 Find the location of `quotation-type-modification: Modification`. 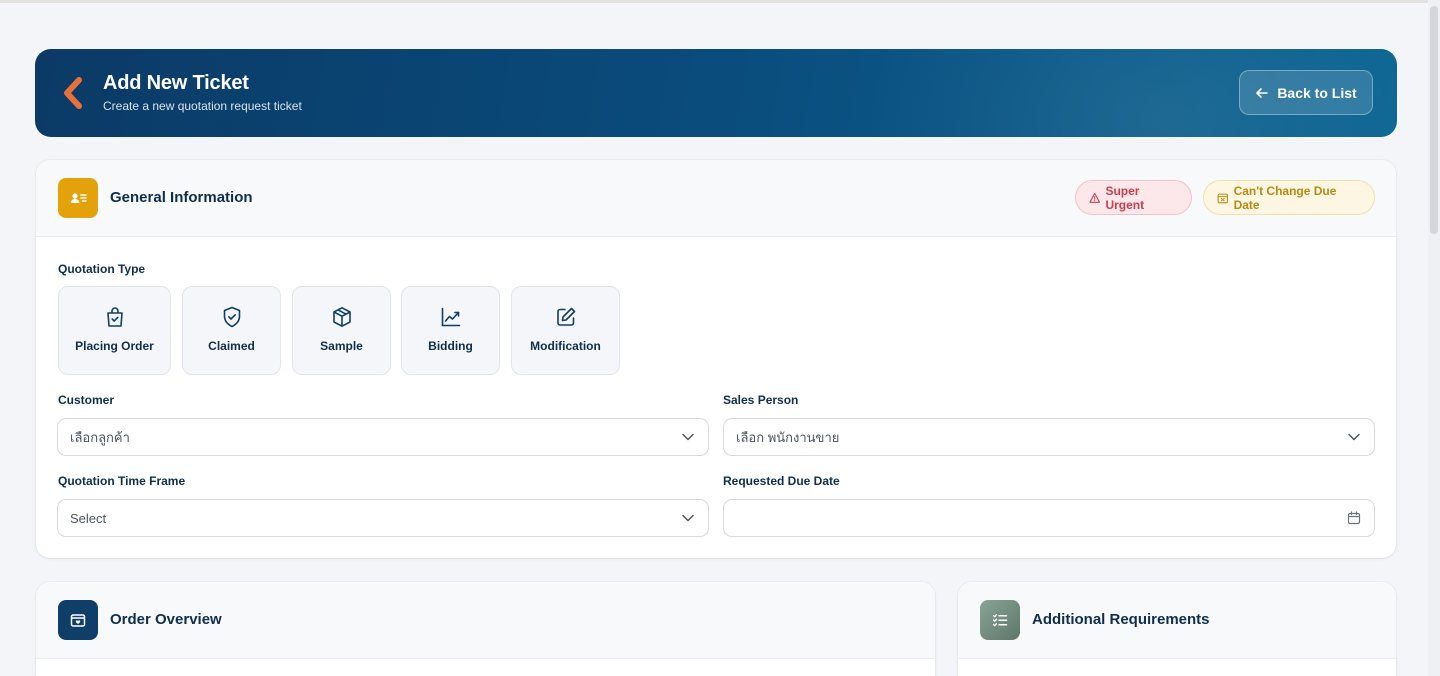

quotation-type-modification: Modification is located at coordinates (565, 330).